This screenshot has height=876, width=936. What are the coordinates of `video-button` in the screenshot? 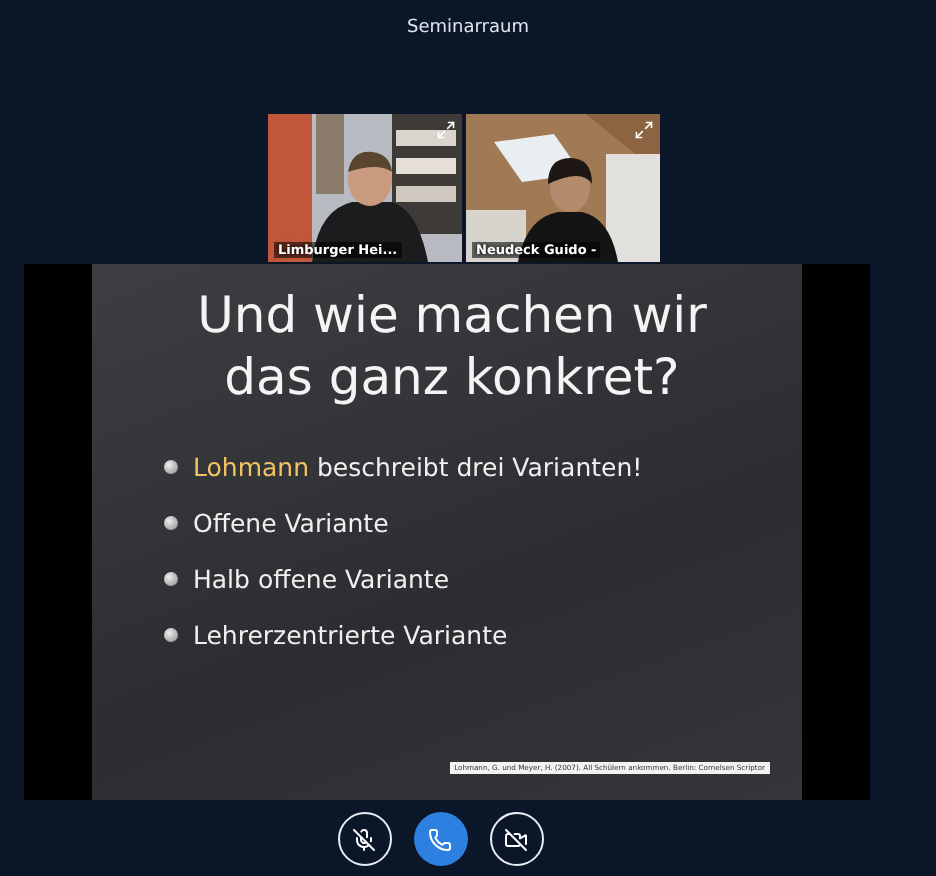 It's located at (516, 839).